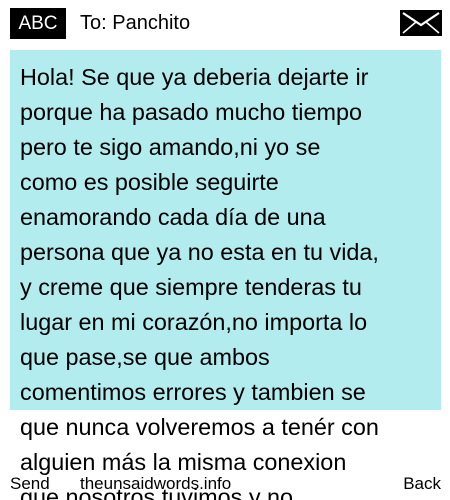 This screenshot has width=450, height=500. Describe the element at coordinates (422, 484) in the screenshot. I see `back-softkey: Back` at that location.